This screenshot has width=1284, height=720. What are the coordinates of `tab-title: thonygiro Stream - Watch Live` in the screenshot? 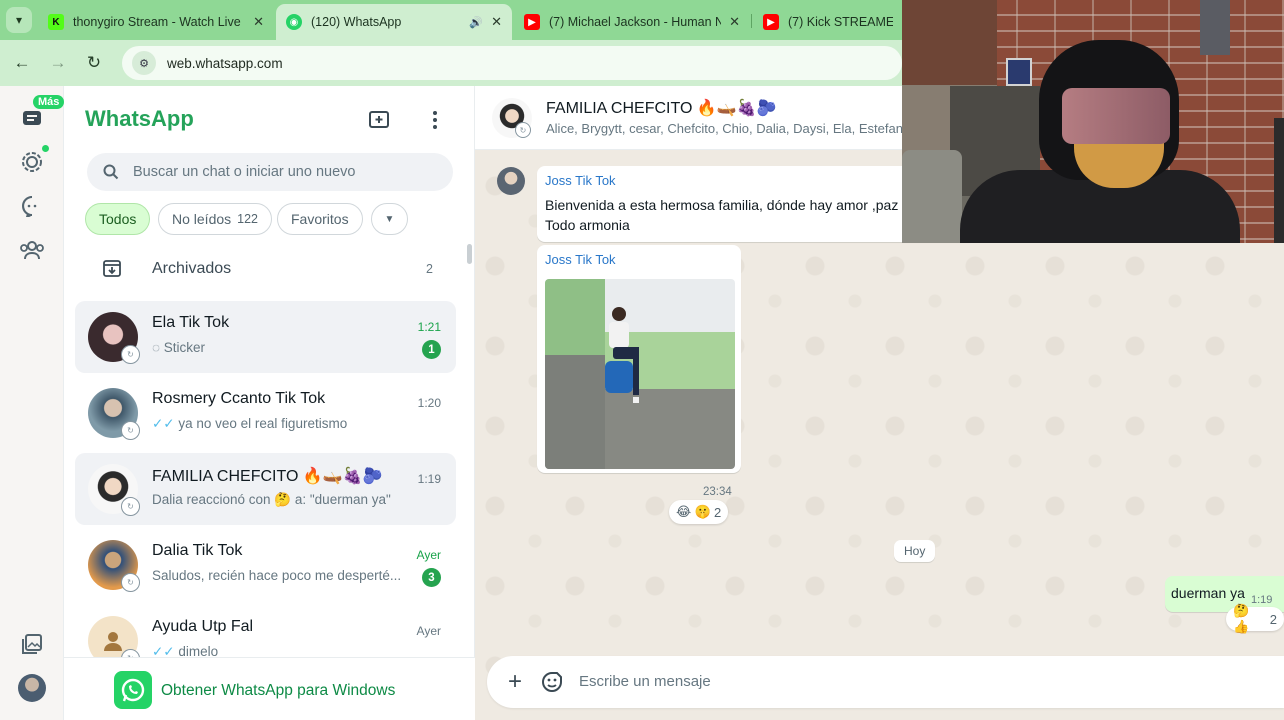 It's located at (157, 22).